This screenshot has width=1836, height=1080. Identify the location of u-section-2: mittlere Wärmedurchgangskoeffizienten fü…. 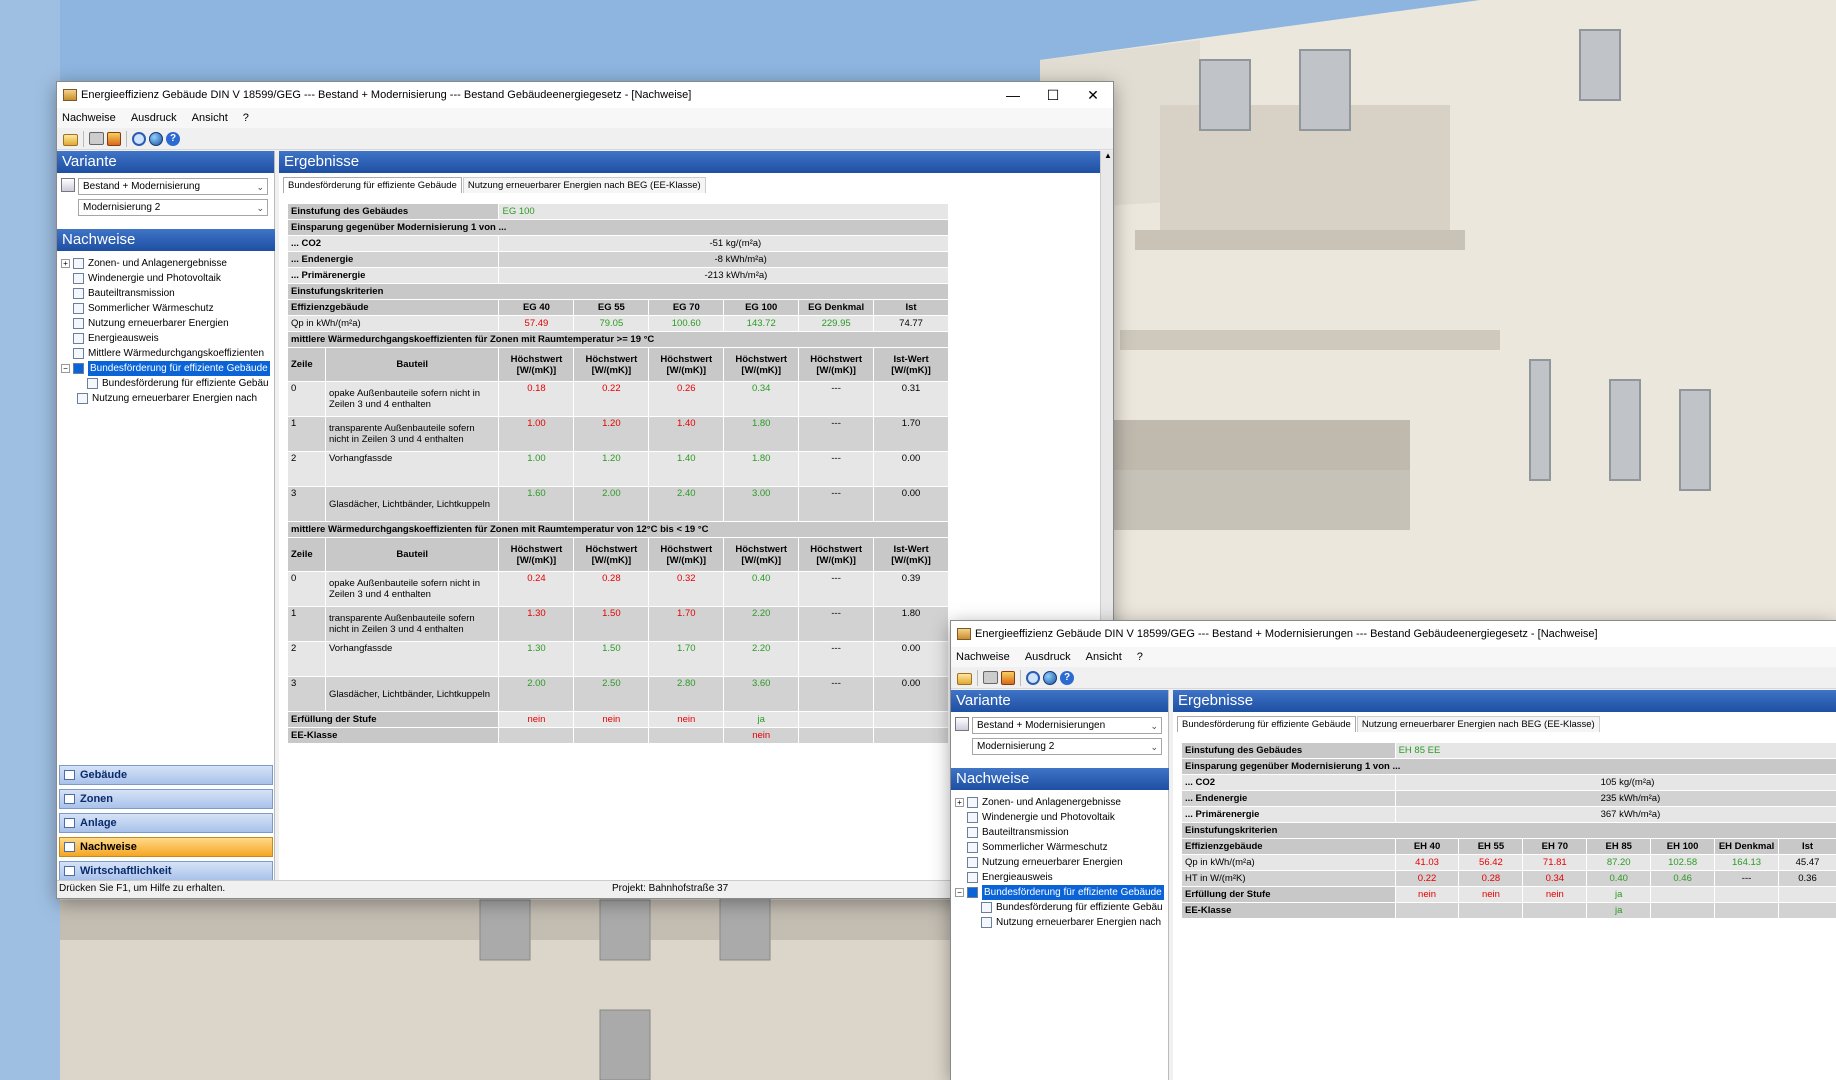
(618, 529).